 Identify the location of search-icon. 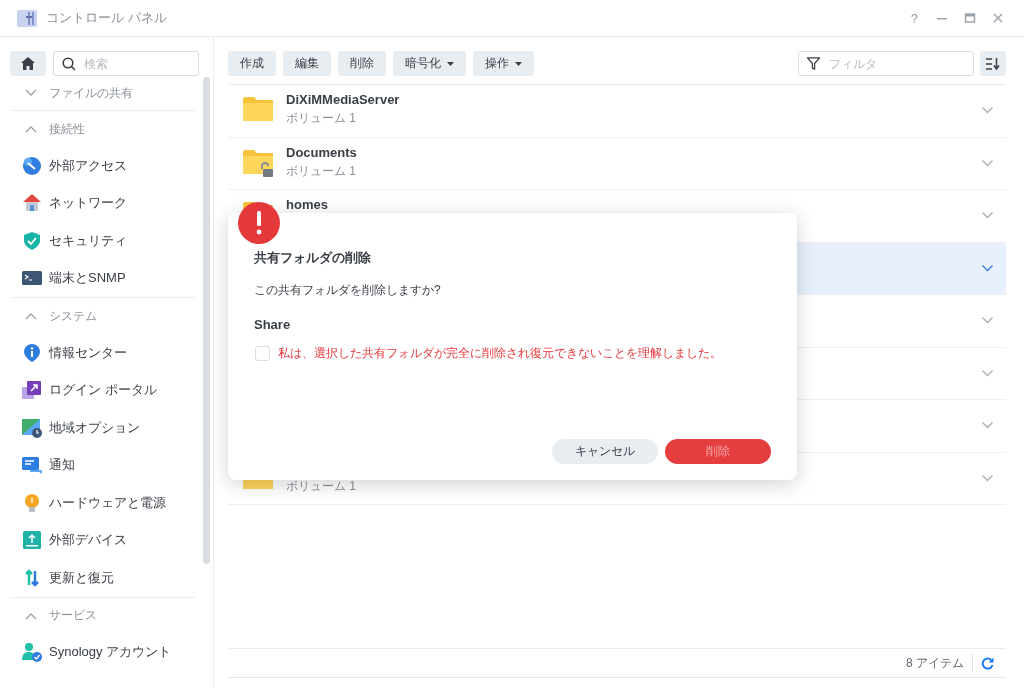
(69, 64).